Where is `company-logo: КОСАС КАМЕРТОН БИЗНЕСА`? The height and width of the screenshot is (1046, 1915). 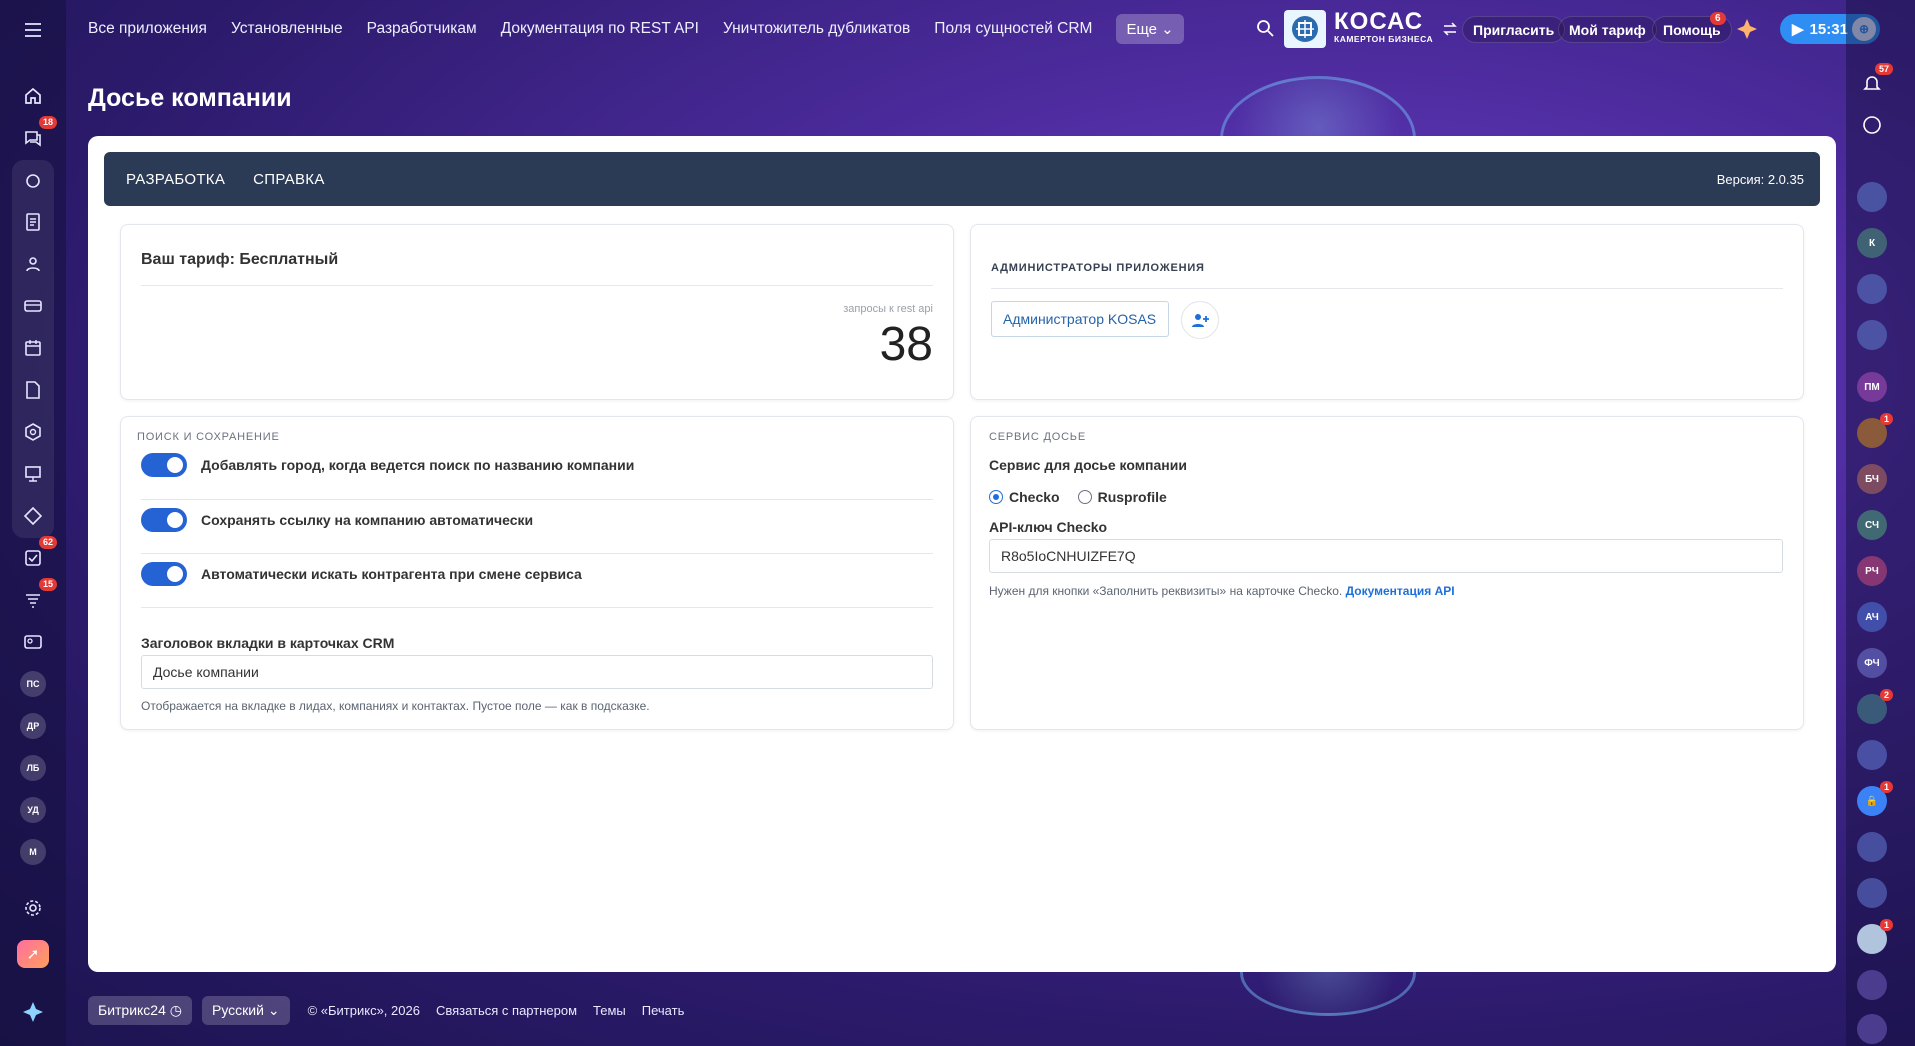 company-logo: КОСАС КАМЕРТОН БИЗНЕСА is located at coordinates (1384, 26).